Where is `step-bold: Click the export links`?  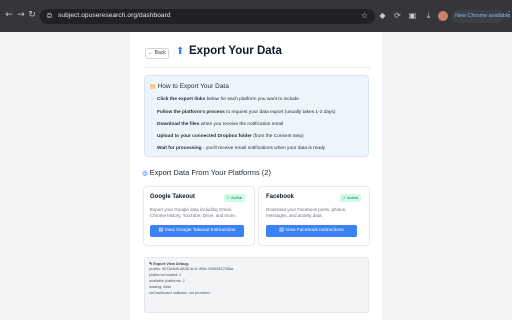 step-bold: Click the export links is located at coordinates (181, 99).